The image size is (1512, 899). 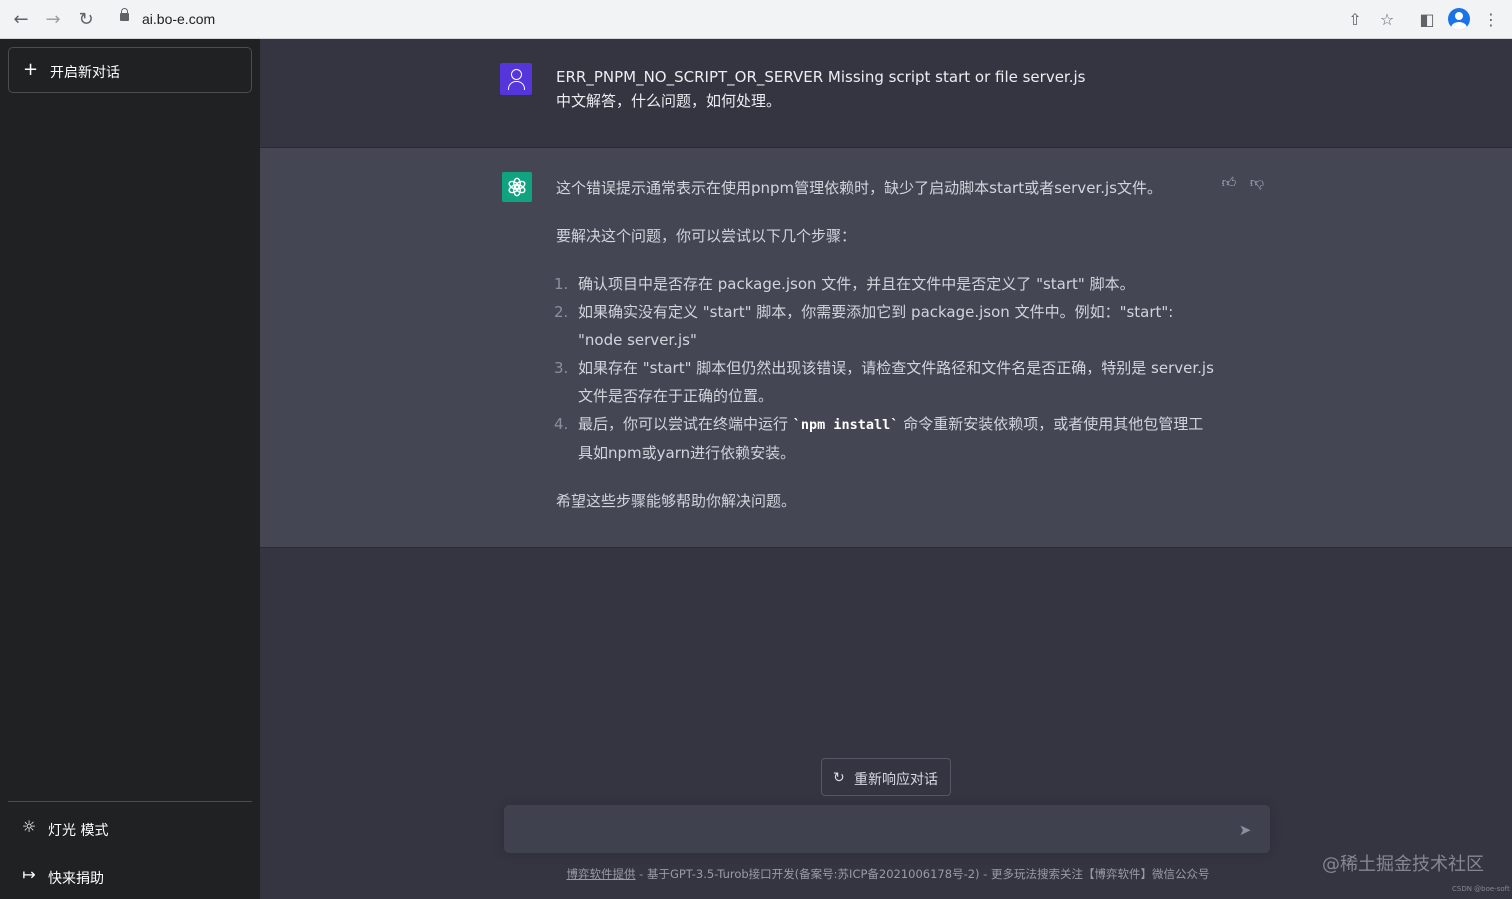 What do you see at coordinates (1257, 183) in the screenshot?
I see `thumbs-down-icon: 👎︎` at bounding box center [1257, 183].